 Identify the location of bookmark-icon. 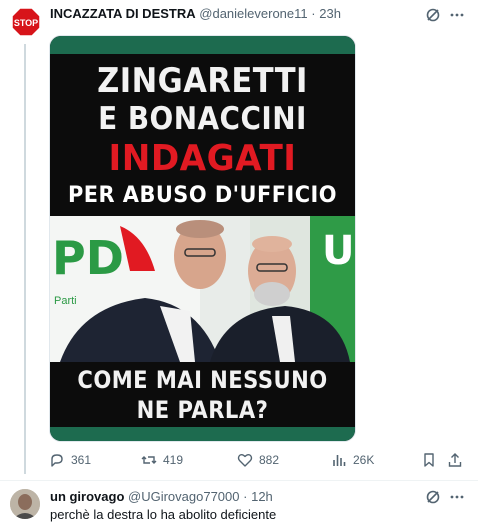
(429, 460).